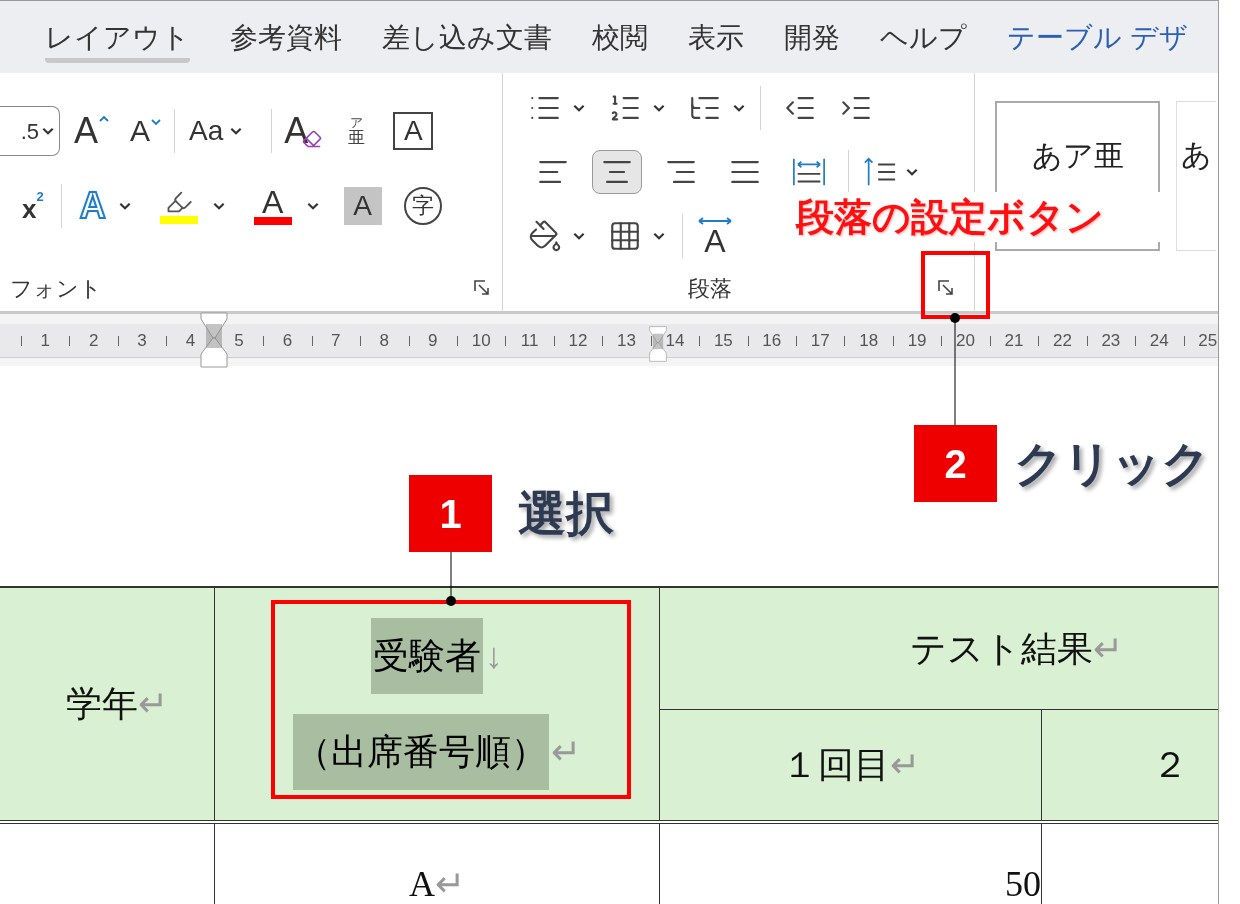  Describe the element at coordinates (917, 340) in the screenshot. I see `ruler-number: 19` at that location.